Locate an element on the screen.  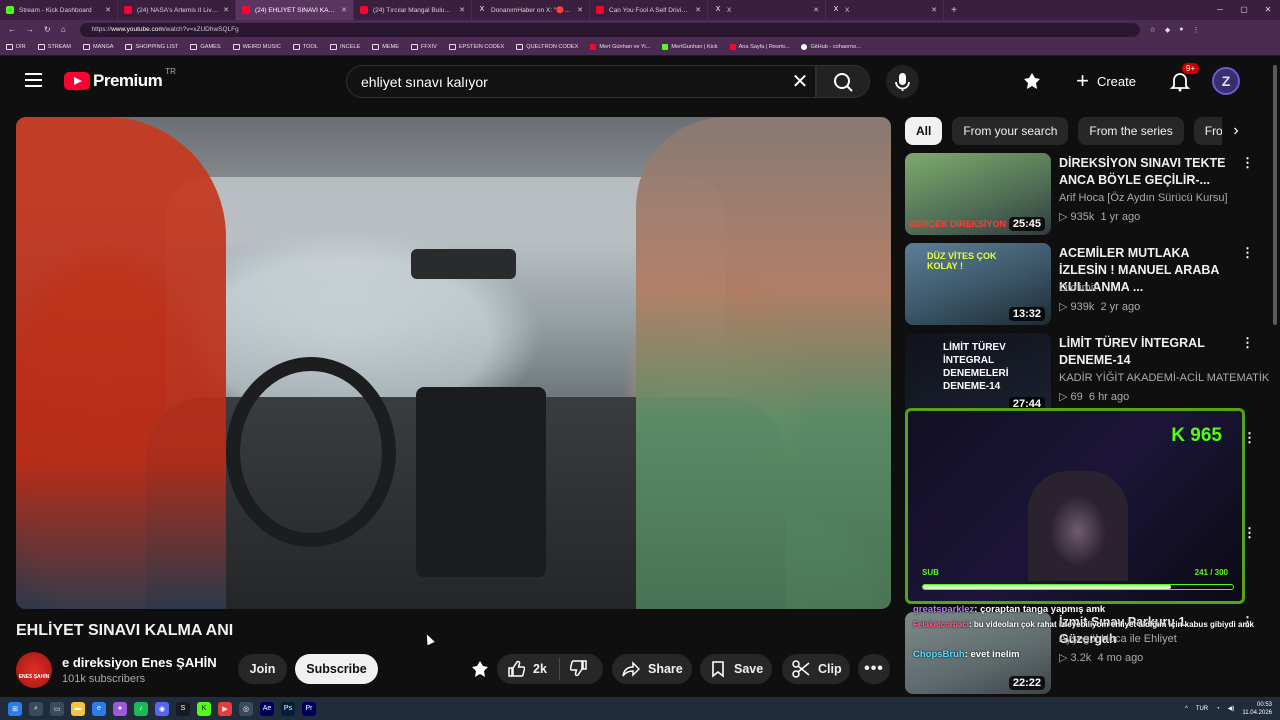
maximize-icon: ▢ is located at coordinates (1244, 10).